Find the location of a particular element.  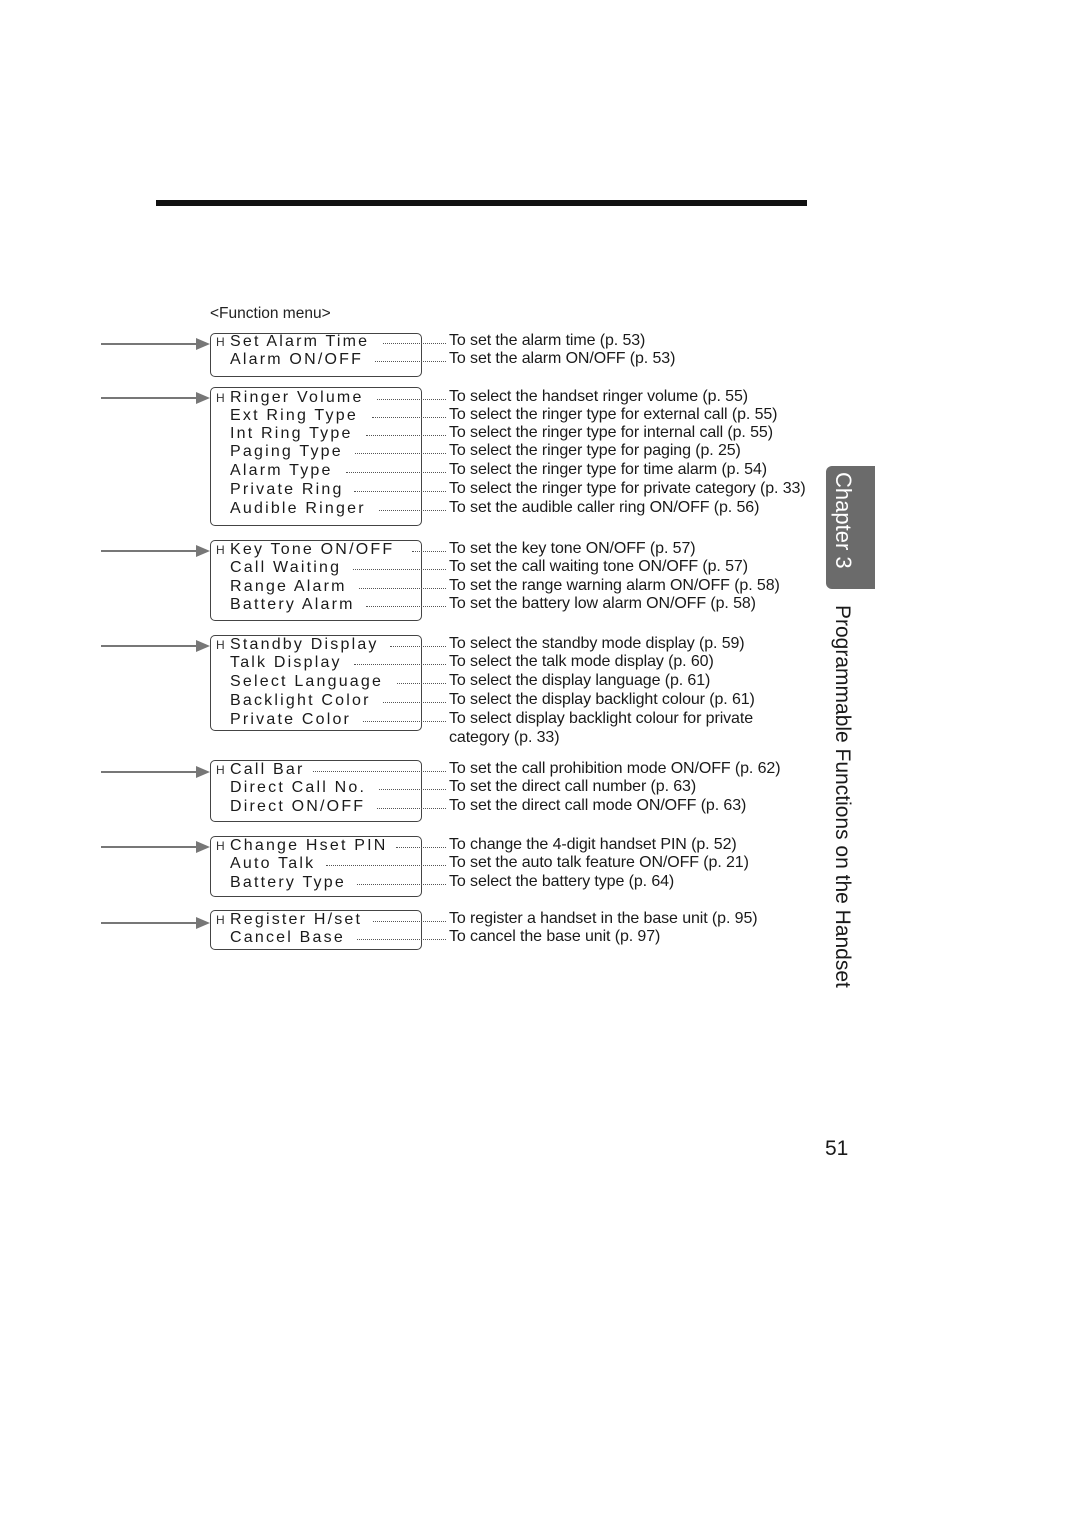

menu-item: Range Alarm is located at coordinates (316, 587).